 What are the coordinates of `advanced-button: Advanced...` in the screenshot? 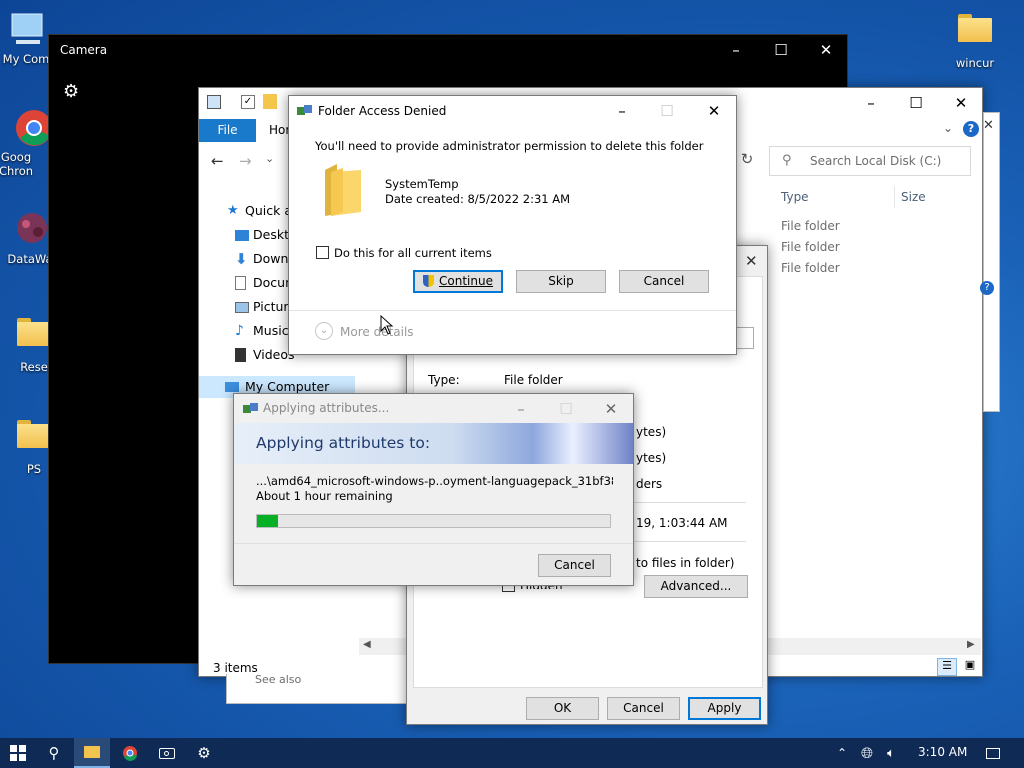 It's located at (696, 586).